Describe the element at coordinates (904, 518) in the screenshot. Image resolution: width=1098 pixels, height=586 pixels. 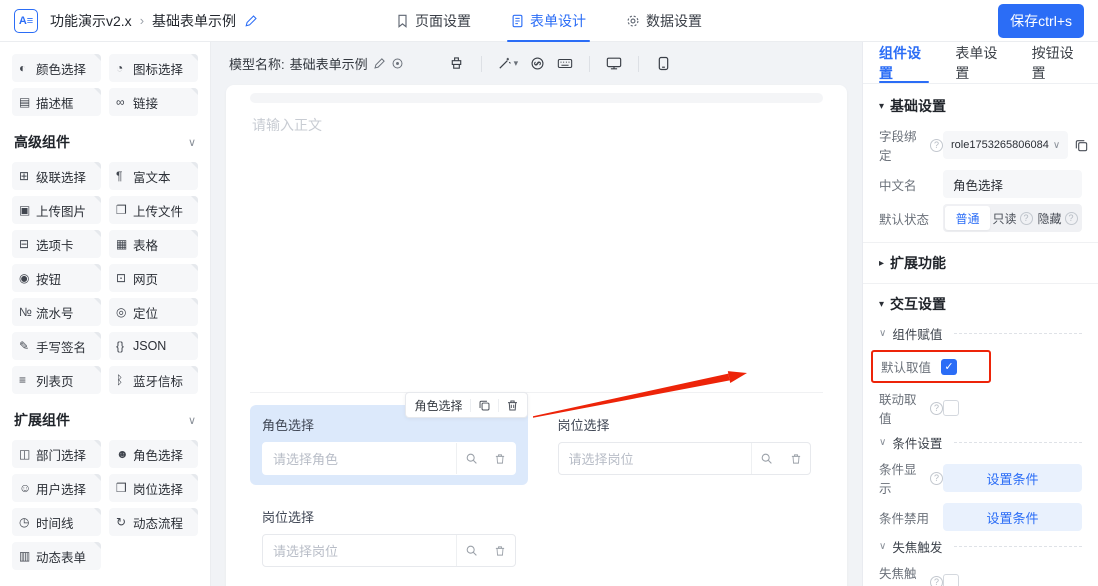
I see `label-text: 条件禁用` at that location.